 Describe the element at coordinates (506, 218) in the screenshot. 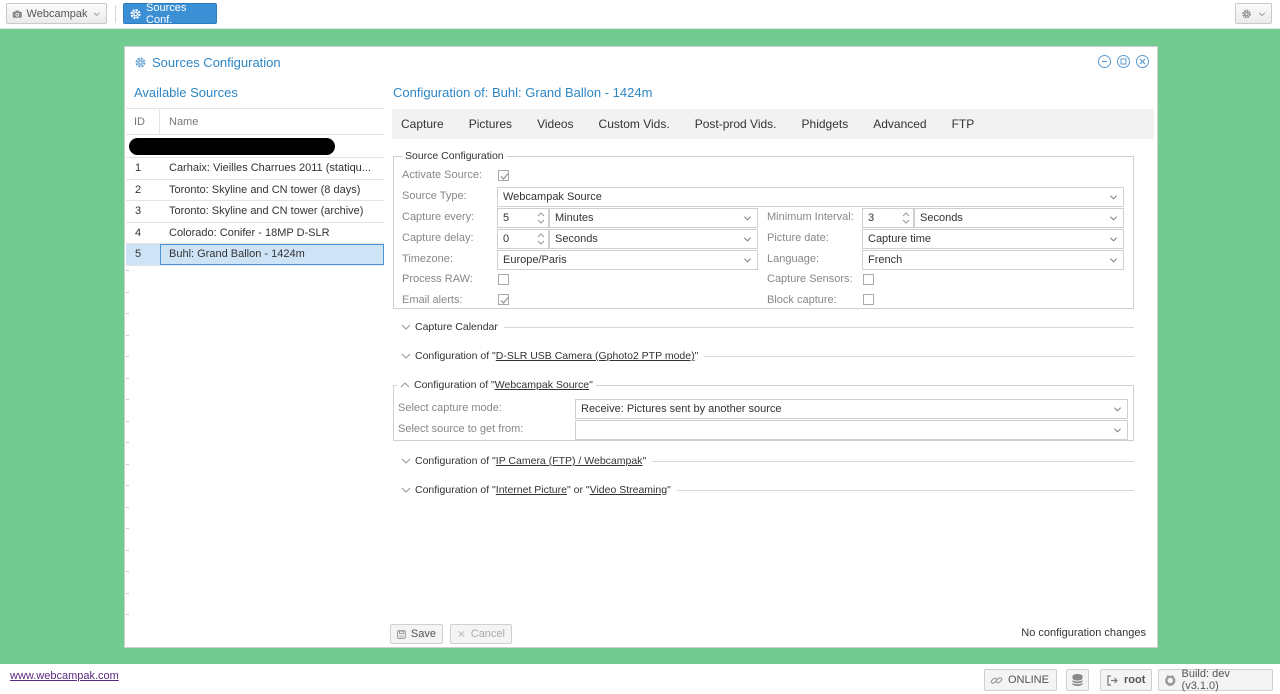

I see `capture-every-value: 5` at that location.